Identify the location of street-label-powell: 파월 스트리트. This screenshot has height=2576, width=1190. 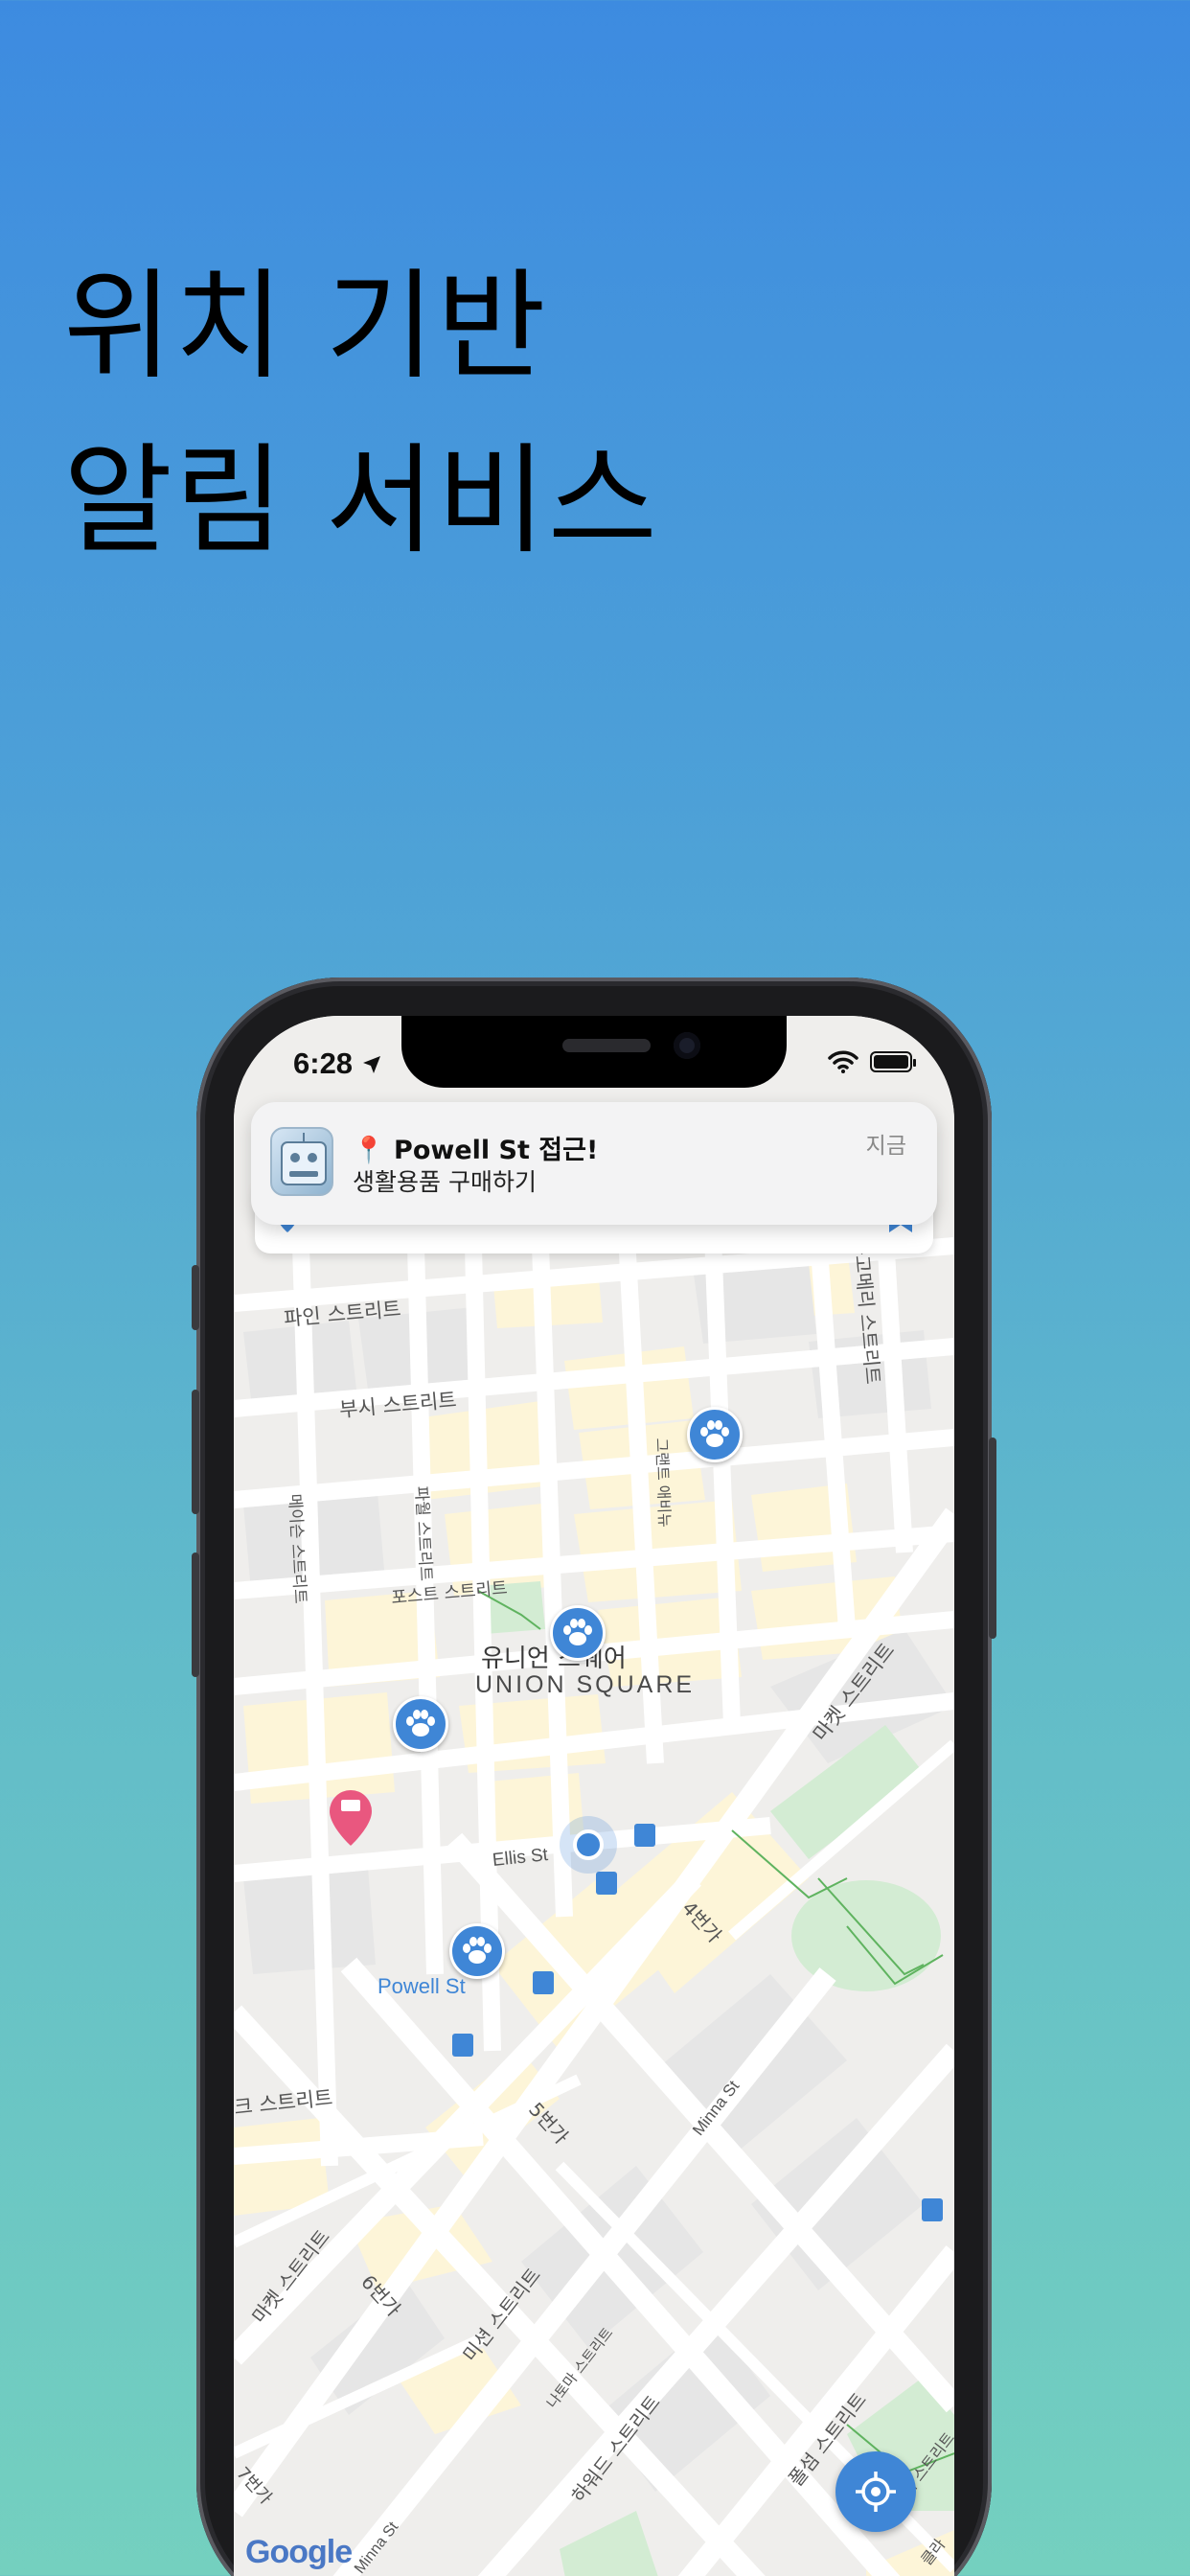
(424, 1533).